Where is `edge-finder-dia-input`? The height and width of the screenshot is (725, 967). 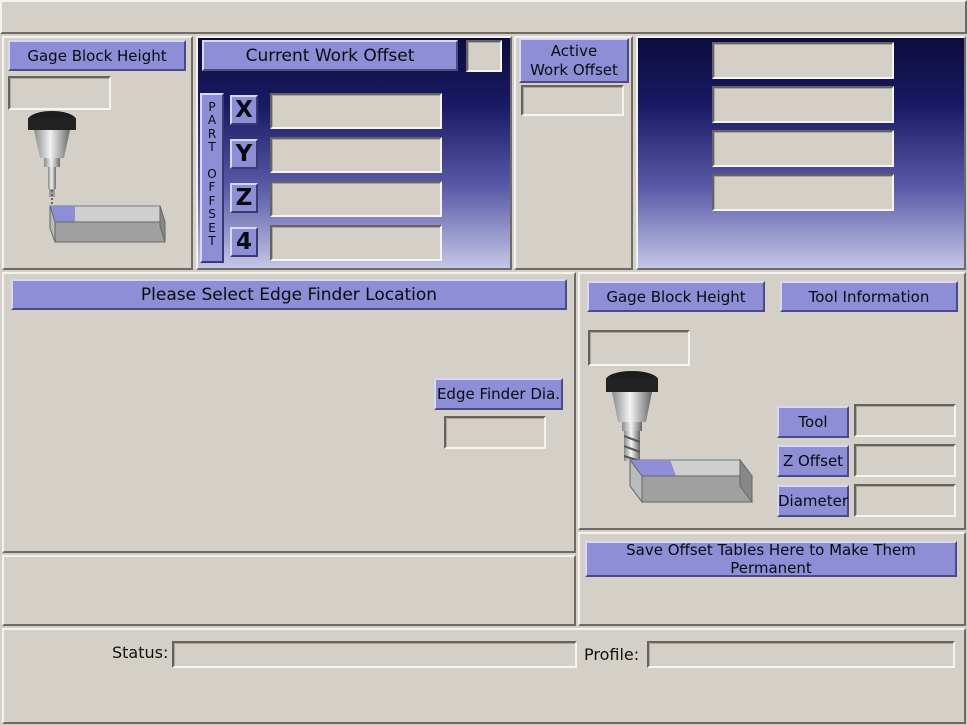
edge-finder-dia-input is located at coordinates (495, 432).